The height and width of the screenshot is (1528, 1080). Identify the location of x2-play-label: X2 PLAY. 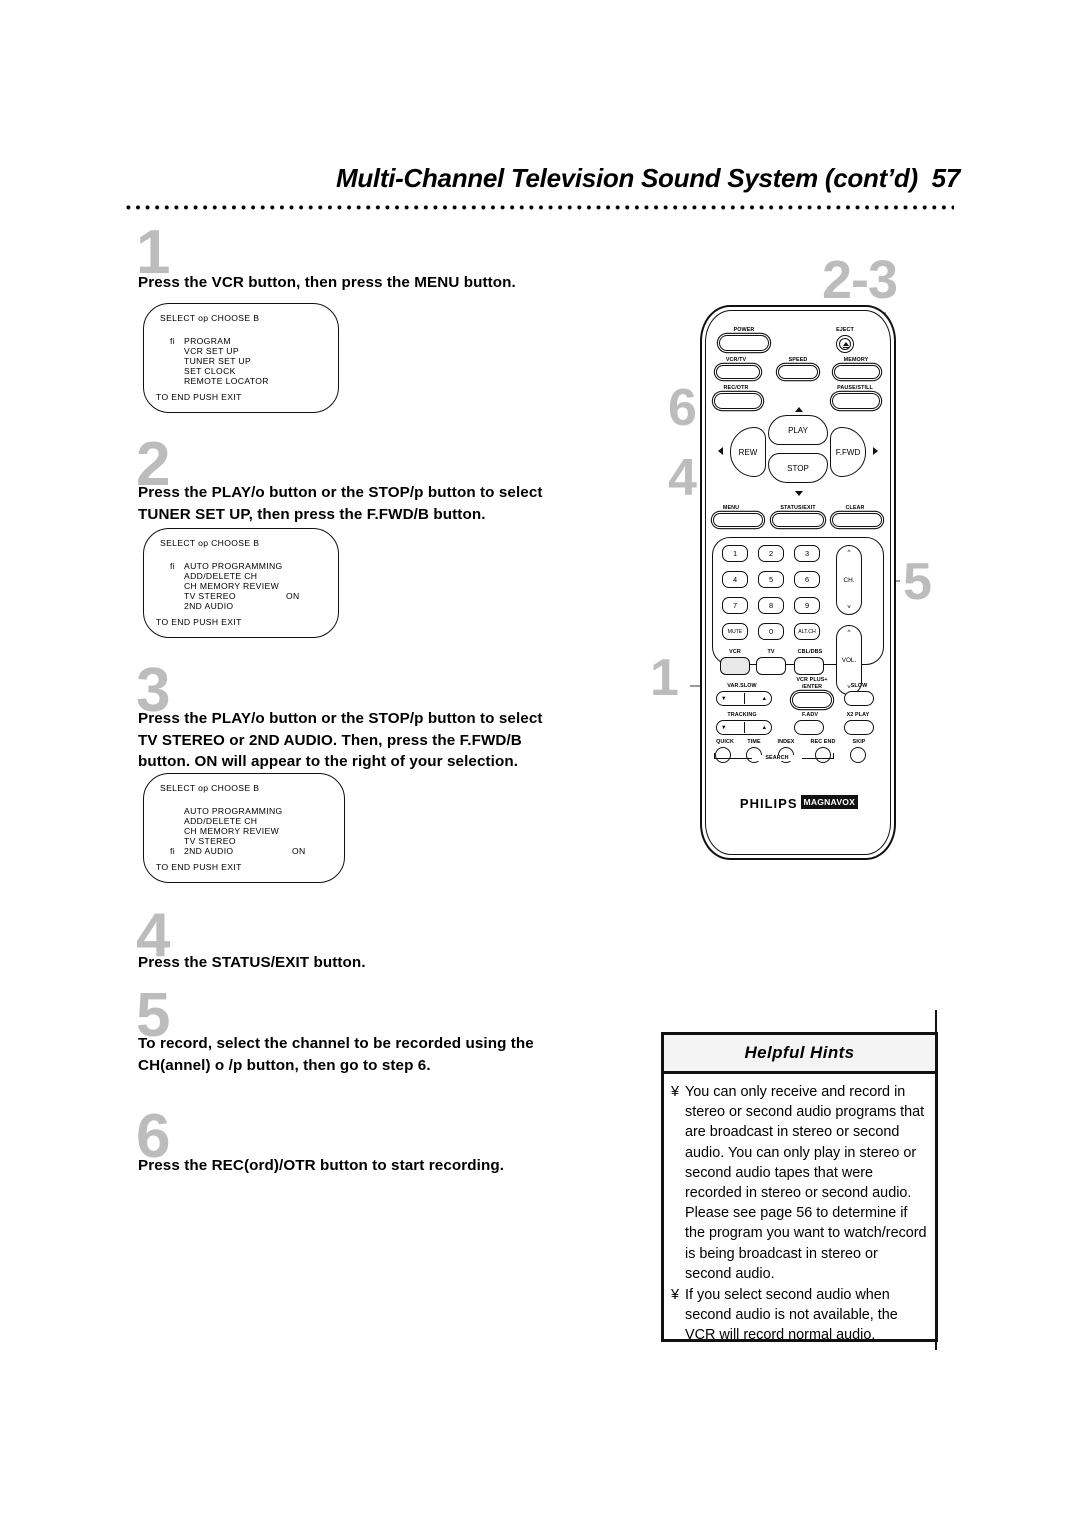
(858, 715).